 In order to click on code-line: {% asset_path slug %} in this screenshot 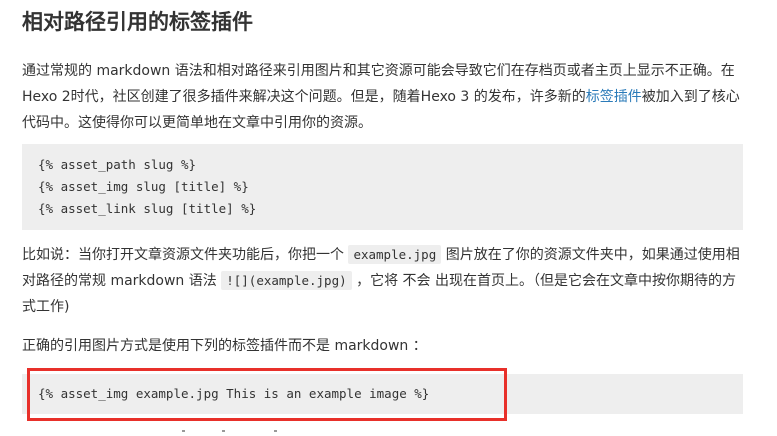, I will do `click(117, 164)`.